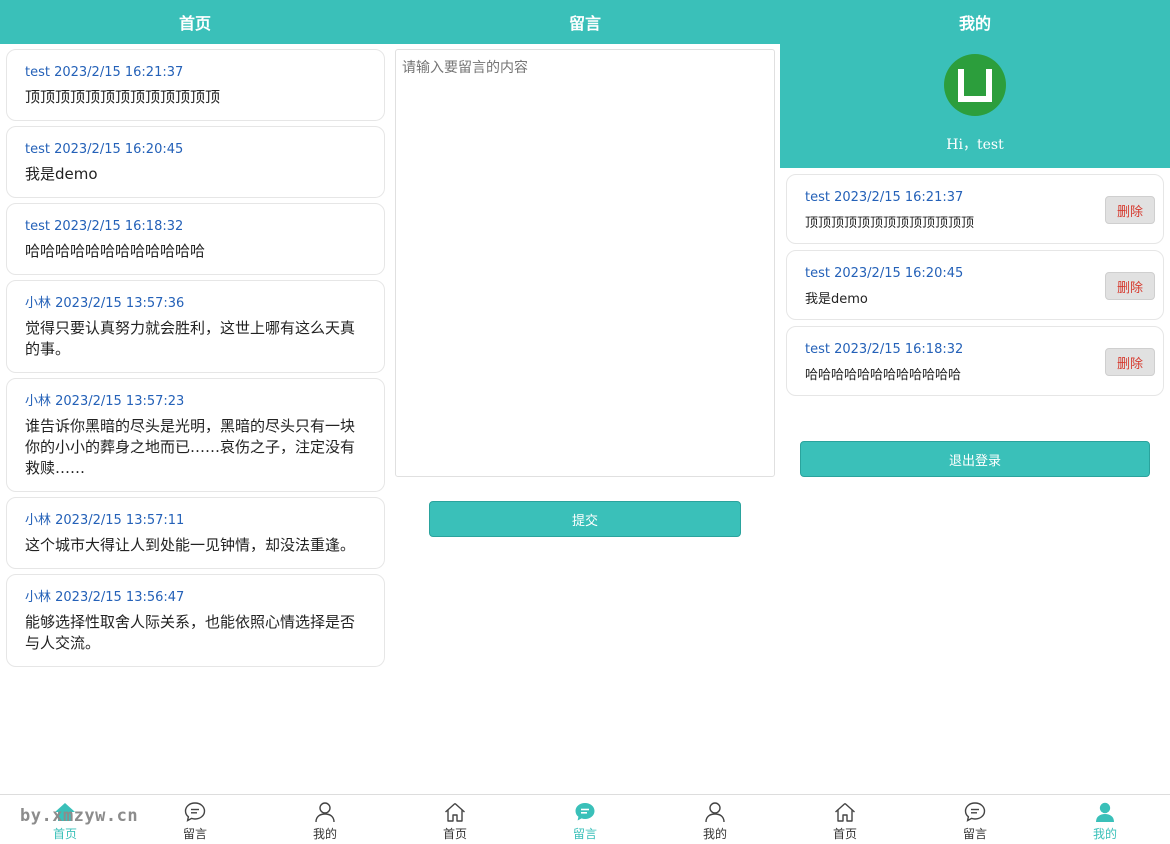  Describe the element at coordinates (585, 22) in the screenshot. I see `page-title: 留言` at that location.